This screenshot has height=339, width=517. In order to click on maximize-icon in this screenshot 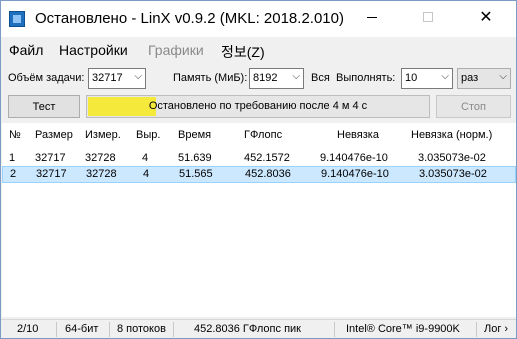, I will do `click(428, 17)`.